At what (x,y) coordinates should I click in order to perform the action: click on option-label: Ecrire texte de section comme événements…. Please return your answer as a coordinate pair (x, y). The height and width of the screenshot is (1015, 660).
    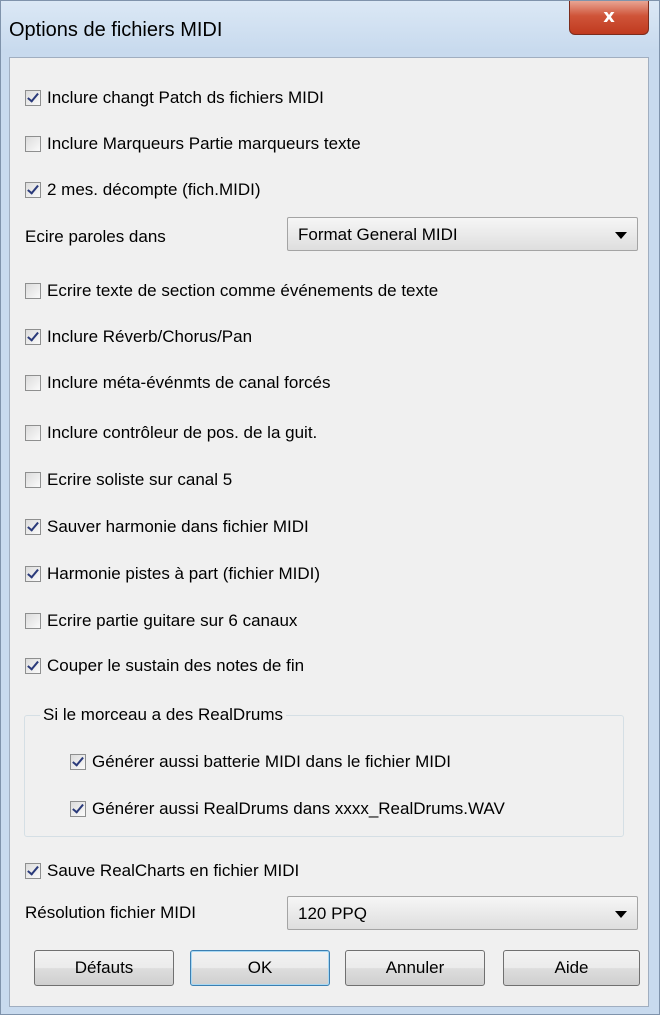
    Looking at the image, I should click on (243, 290).